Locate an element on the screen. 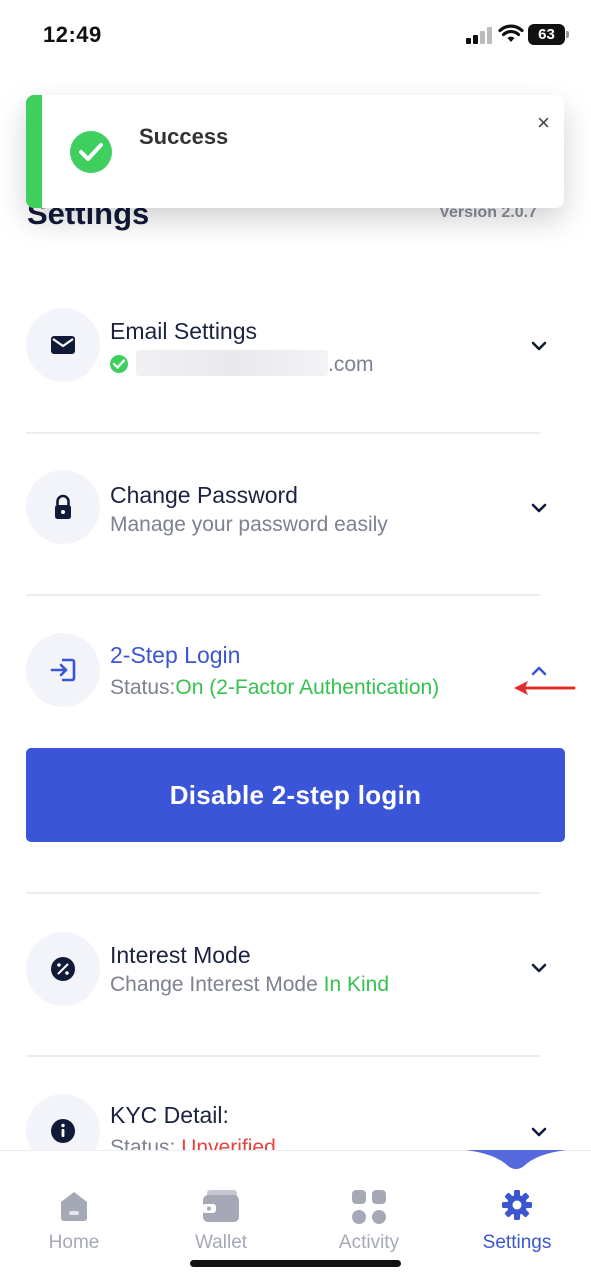 The image size is (591, 1280). mail-icon-badge is located at coordinates (63, 345).